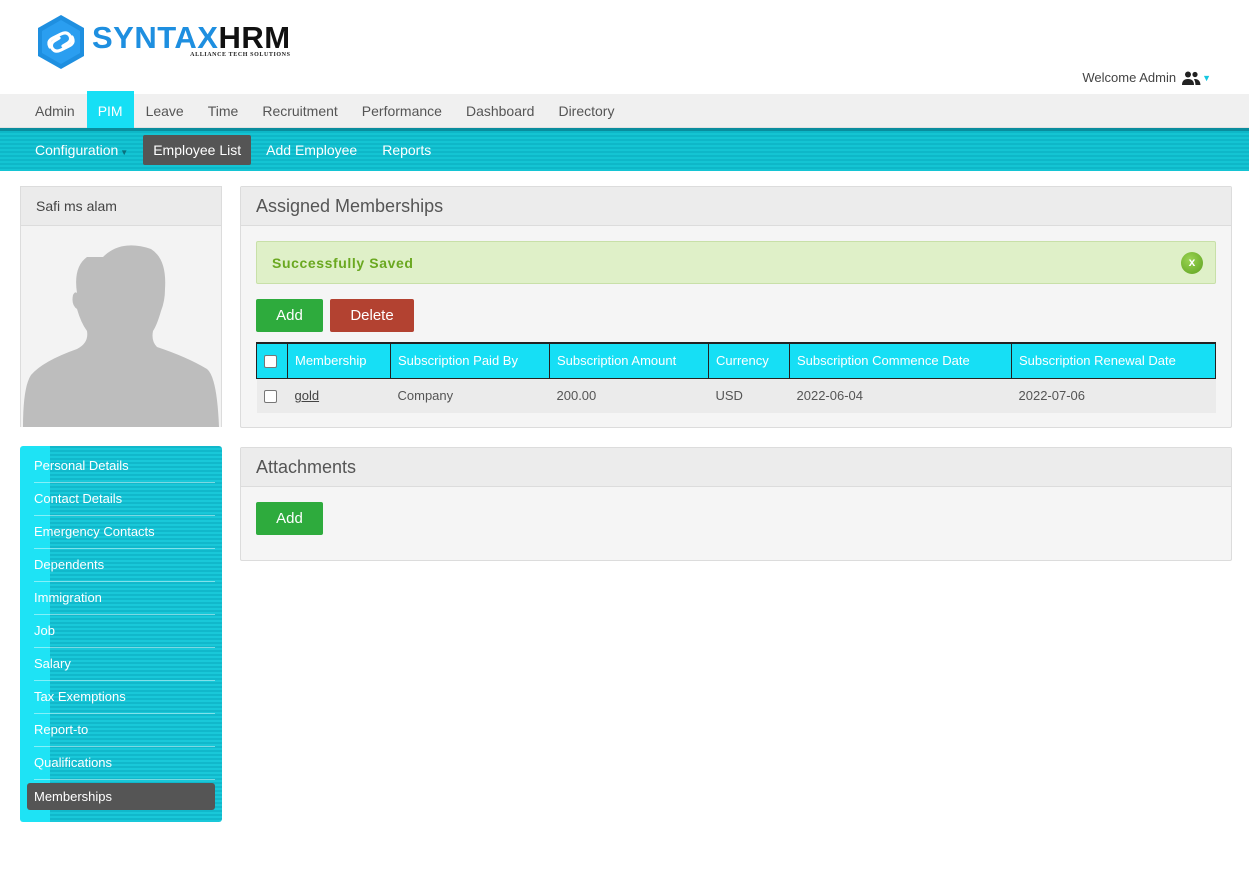  Describe the element at coordinates (1206, 77) in the screenshot. I see `caret-down-icon: ▼` at that location.